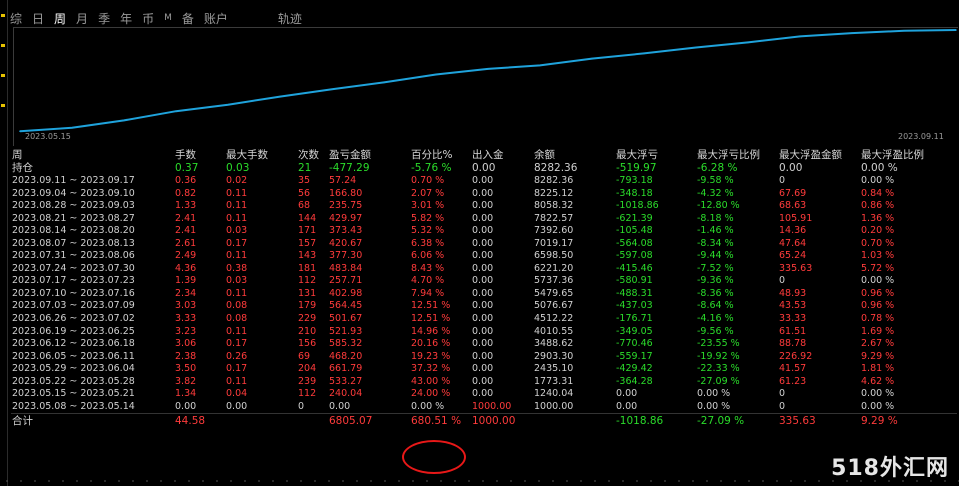  Describe the element at coordinates (307, 293) in the screenshot. I see `table-cell: 131` at that location.